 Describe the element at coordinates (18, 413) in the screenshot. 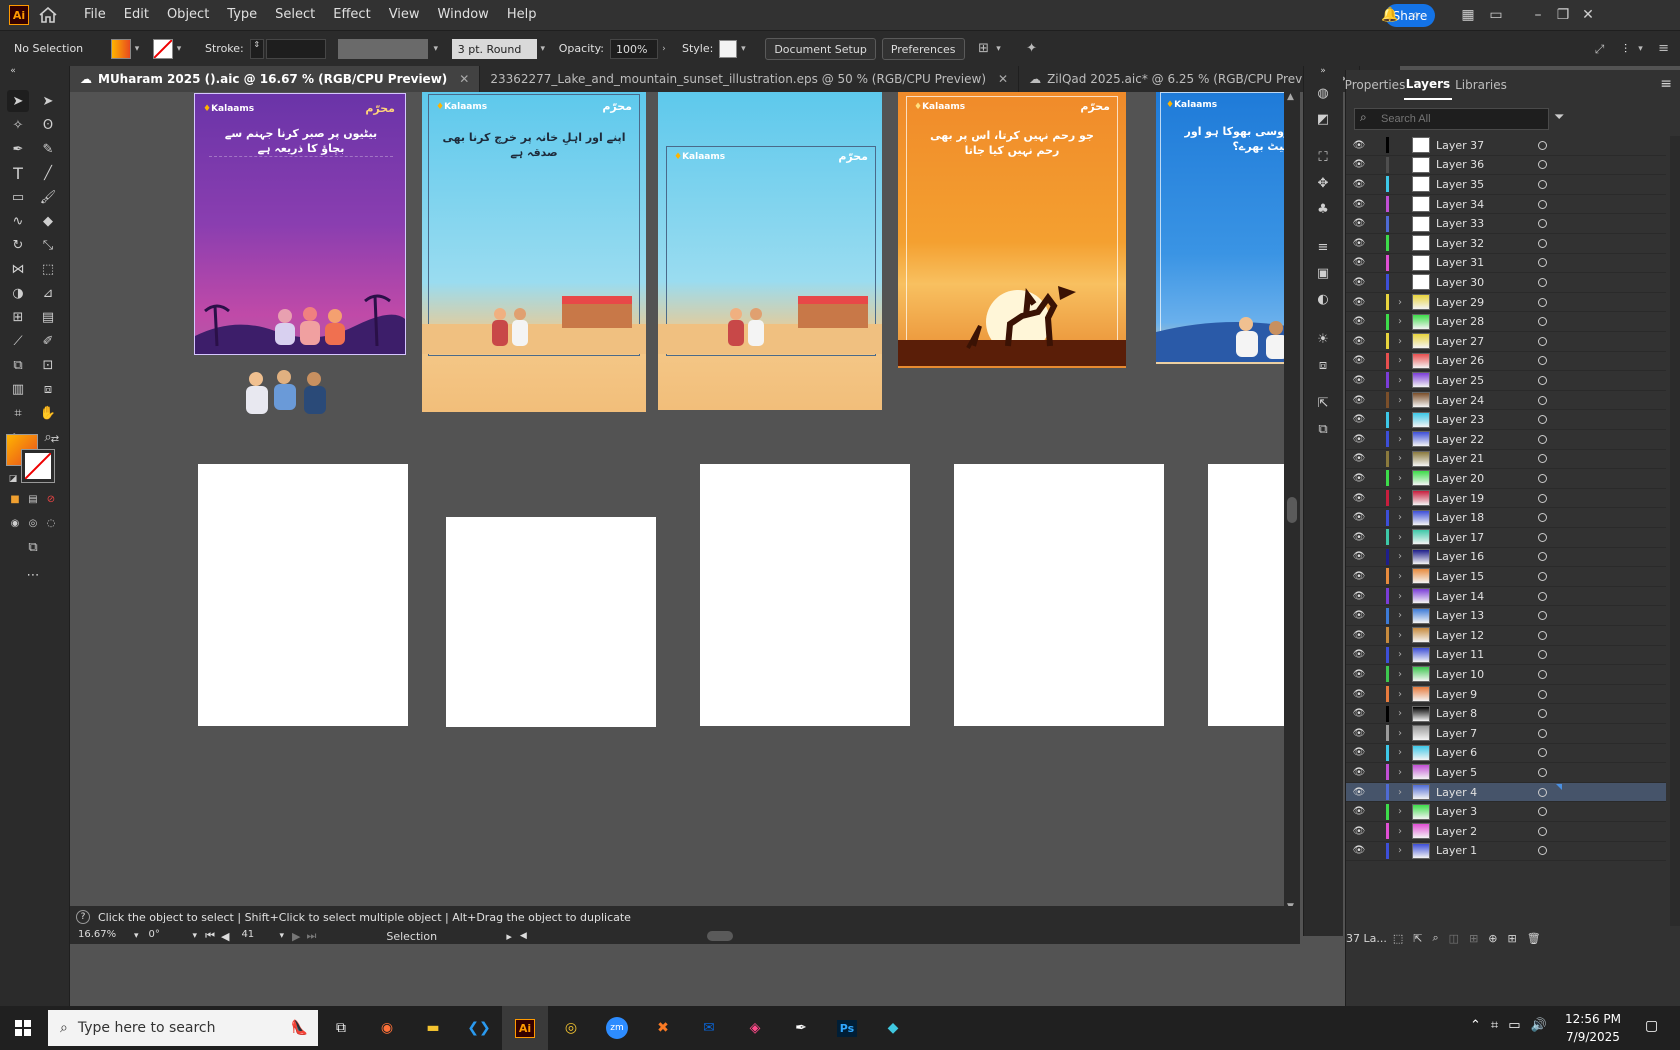

I see `slice-tool-icon: ⌗` at that location.